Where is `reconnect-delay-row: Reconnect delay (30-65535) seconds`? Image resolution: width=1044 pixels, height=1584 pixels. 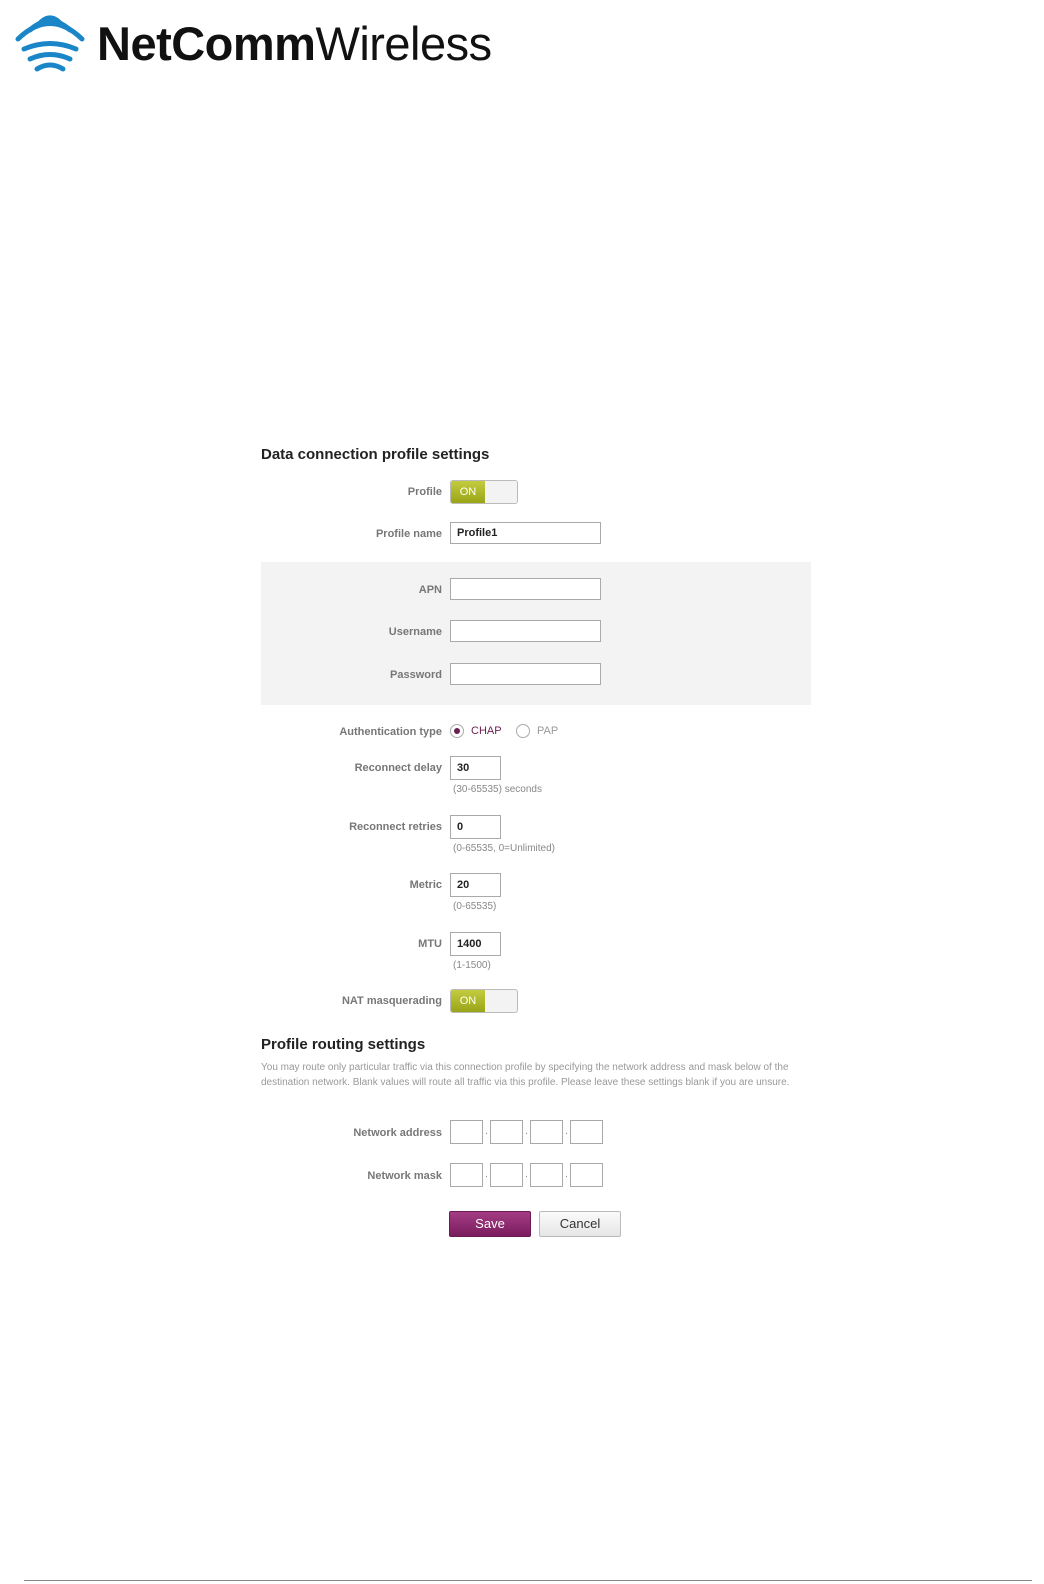 reconnect-delay-row: Reconnect delay (30-65535) seconds is located at coordinates (536, 776).